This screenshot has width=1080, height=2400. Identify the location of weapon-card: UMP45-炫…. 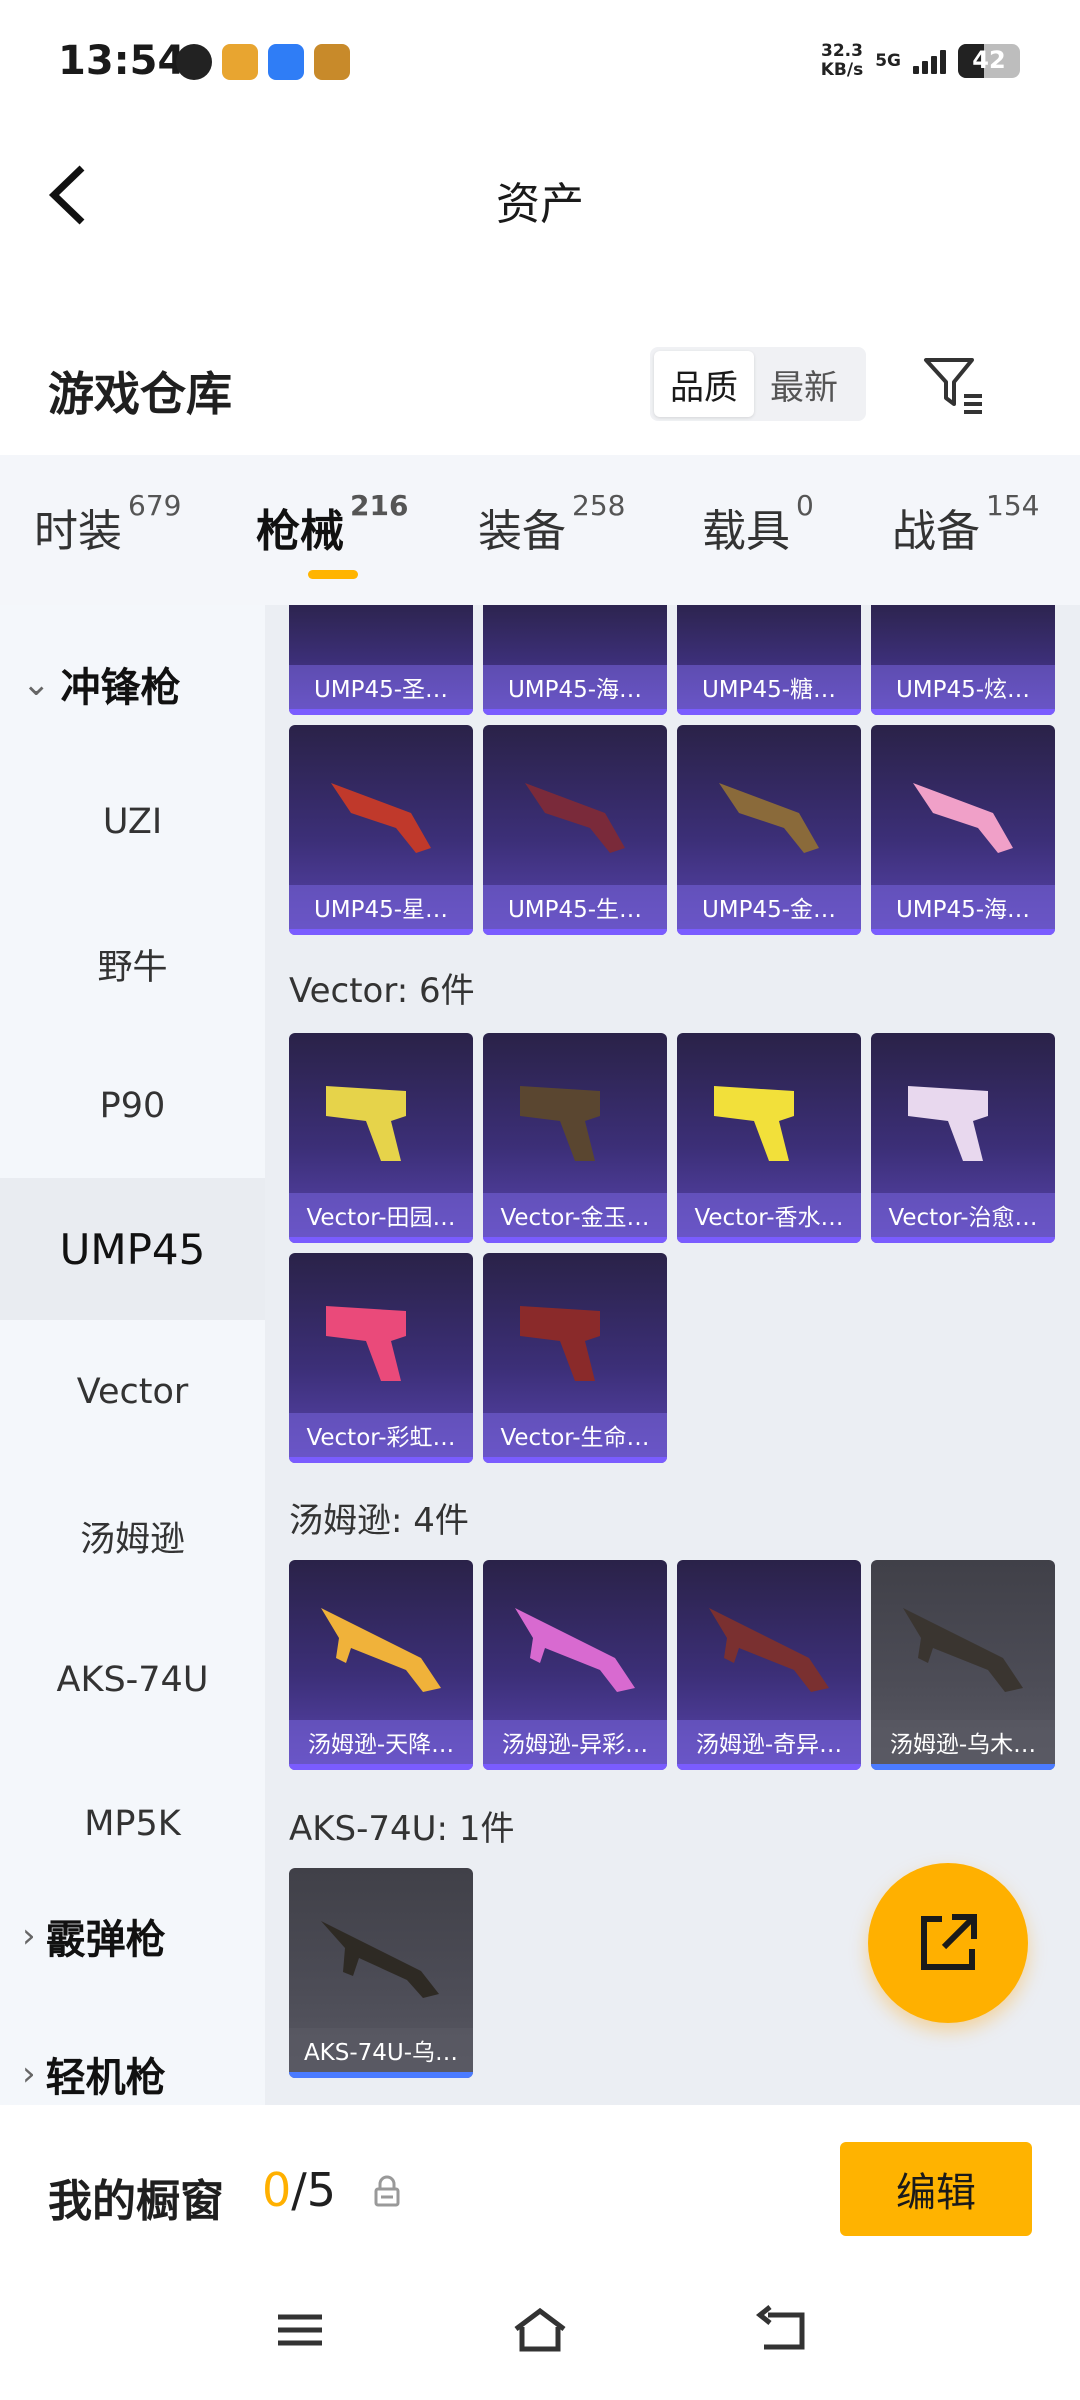
(963, 660).